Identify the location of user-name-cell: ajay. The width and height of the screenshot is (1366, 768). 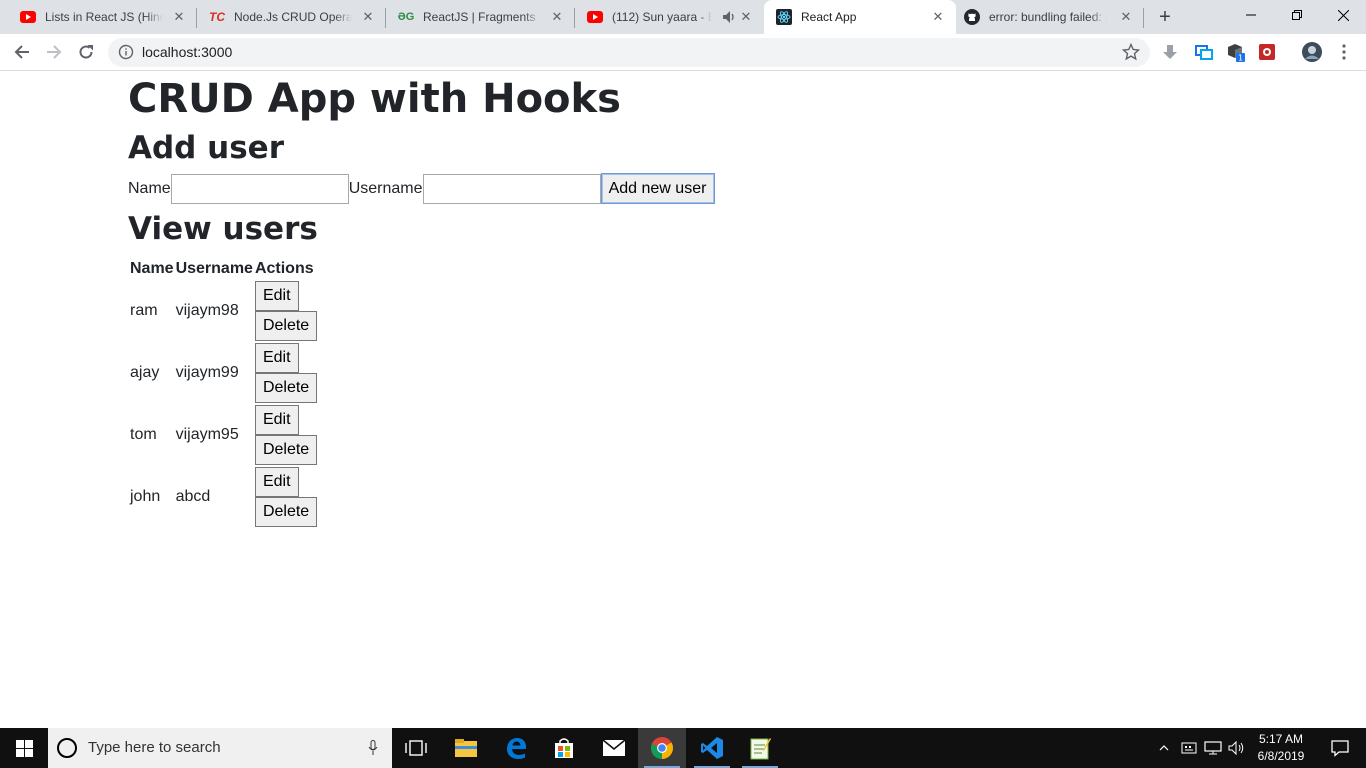
(145, 372).